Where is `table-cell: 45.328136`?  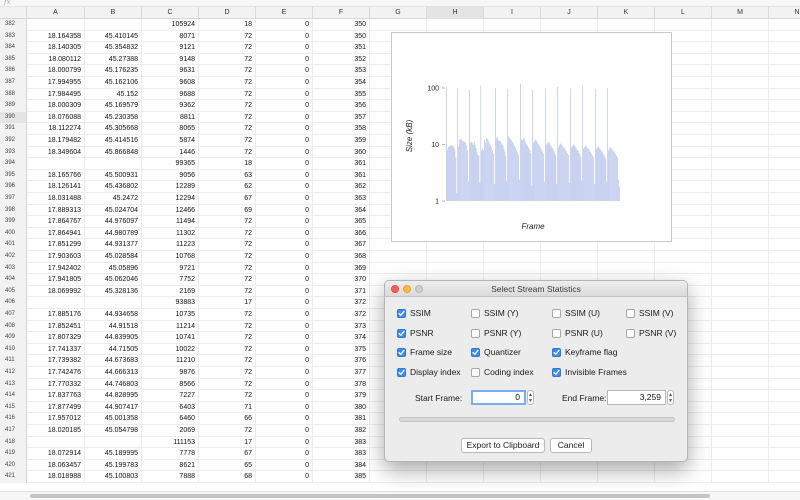
table-cell: 45.328136 is located at coordinates (113, 291).